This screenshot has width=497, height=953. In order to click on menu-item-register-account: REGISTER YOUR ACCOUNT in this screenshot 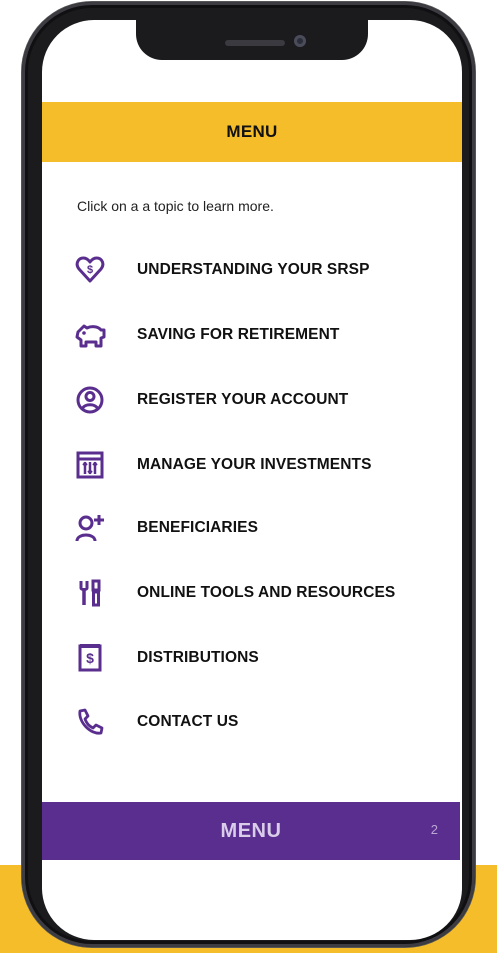, I will do `click(255, 400)`.